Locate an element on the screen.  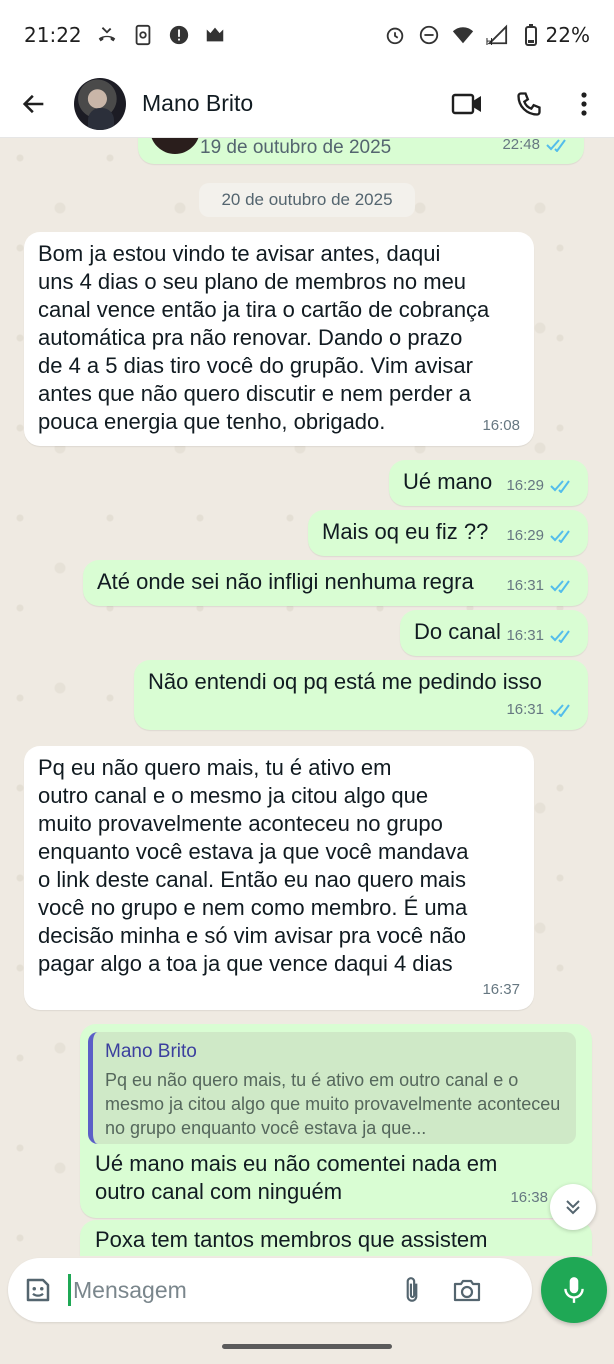
status-bar: 21:22 H 22% is located at coordinates (307, 35).